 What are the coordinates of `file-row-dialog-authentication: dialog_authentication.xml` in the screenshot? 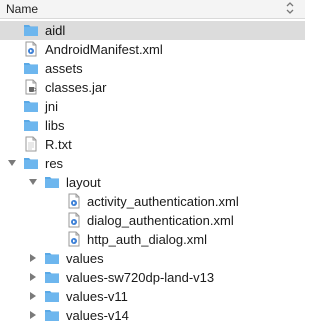 It's located at (152, 220).